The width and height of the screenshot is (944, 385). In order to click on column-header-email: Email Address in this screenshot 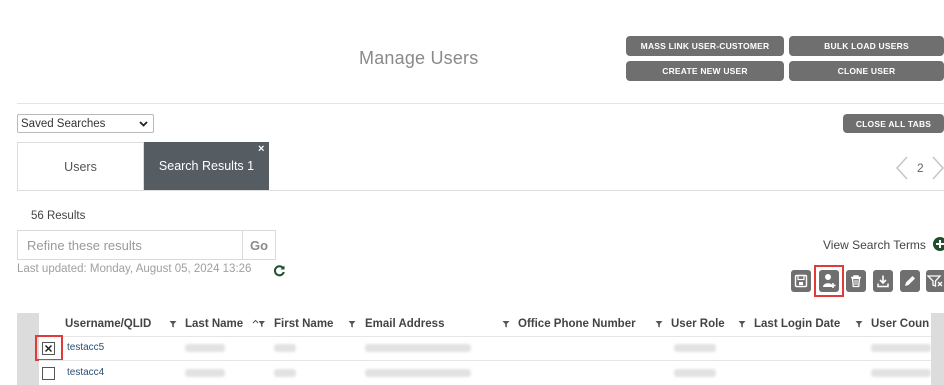, I will do `click(404, 324)`.